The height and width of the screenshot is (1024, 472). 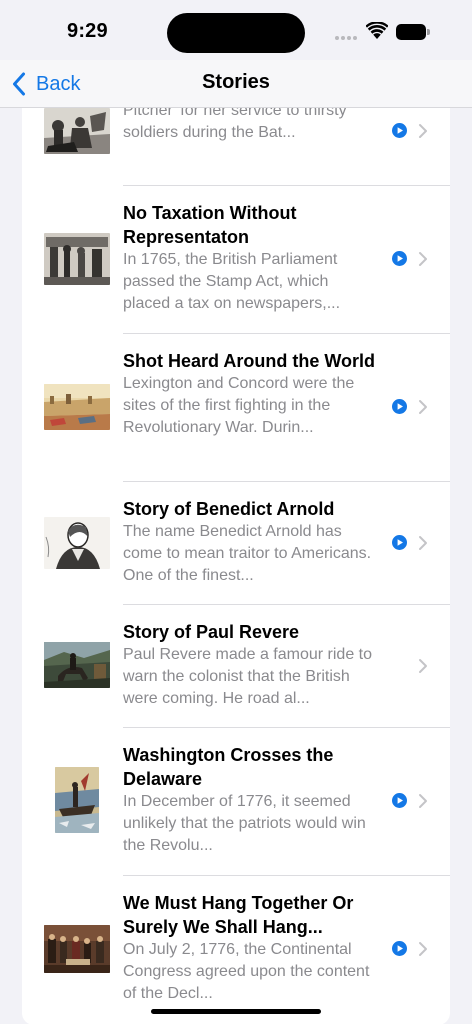 I want to click on cellular-signal-icon, so click(x=347, y=39).